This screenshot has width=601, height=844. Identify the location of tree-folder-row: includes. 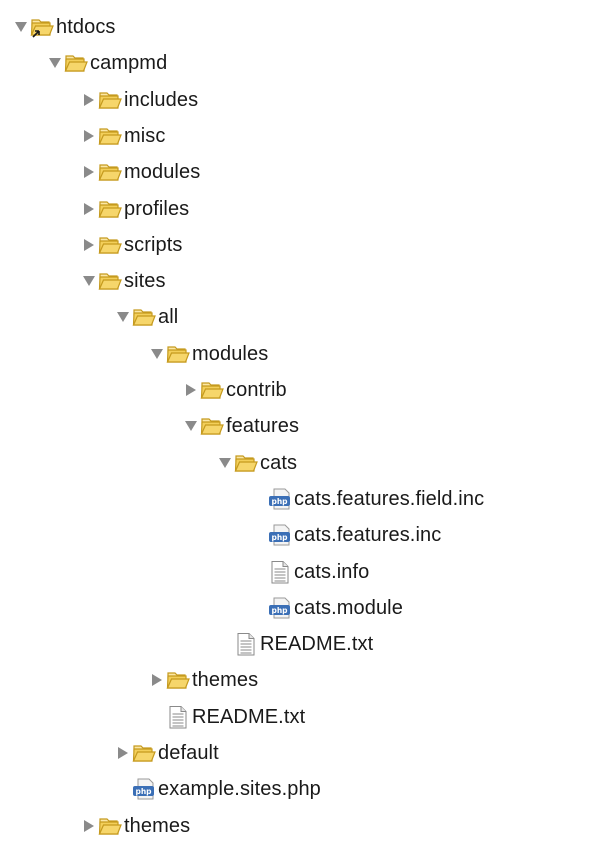
(300, 100).